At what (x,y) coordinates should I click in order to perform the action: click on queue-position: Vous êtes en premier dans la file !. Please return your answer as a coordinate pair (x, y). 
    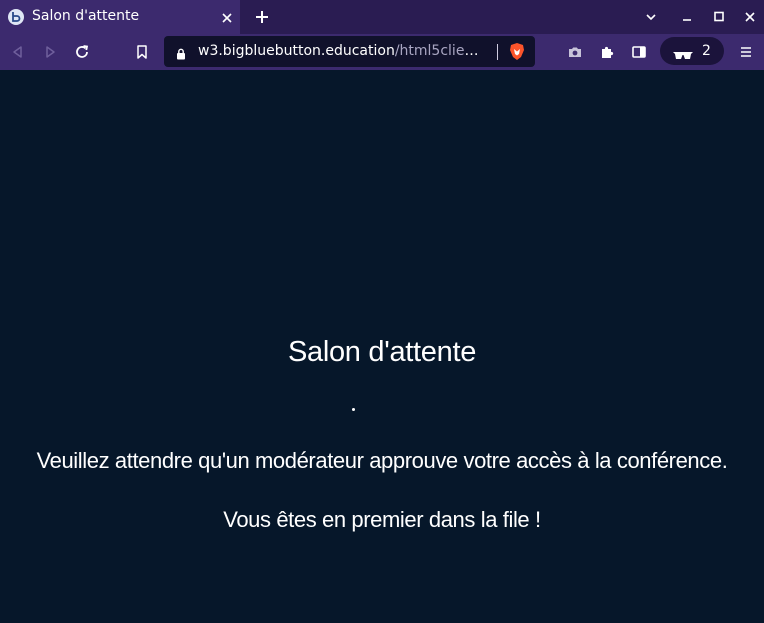
    Looking at the image, I should click on (382, 519).